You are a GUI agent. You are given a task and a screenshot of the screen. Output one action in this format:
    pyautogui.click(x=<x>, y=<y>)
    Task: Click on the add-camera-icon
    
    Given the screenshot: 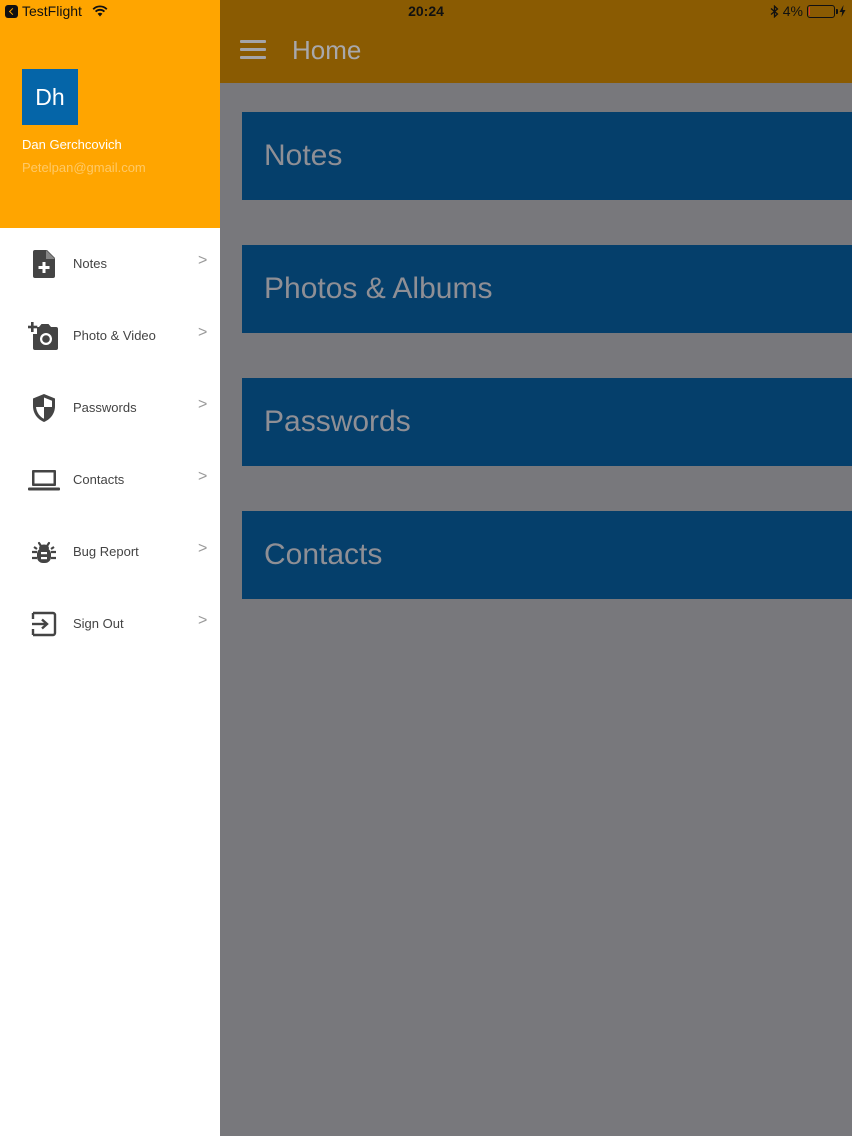 What is the action you would take?
    pyautogui.click(x=44, y=336)
    